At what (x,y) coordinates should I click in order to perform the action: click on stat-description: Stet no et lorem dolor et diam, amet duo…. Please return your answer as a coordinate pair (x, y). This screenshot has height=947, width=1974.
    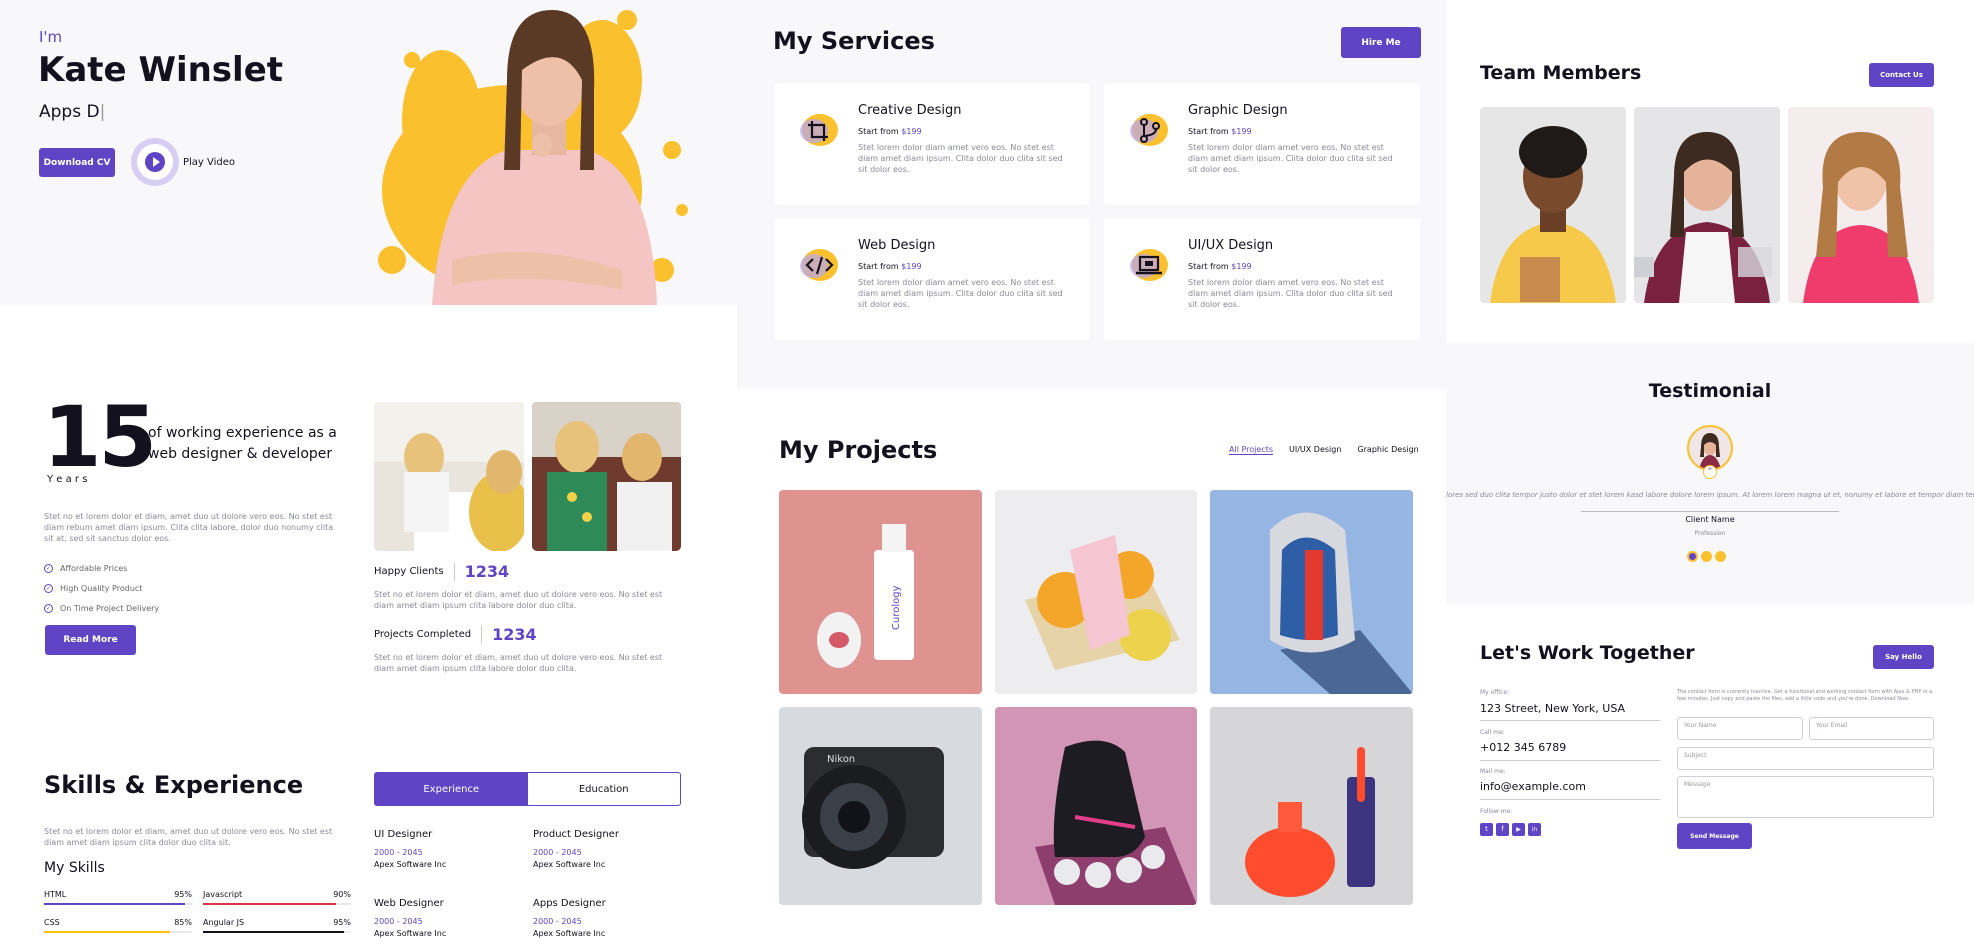
    Looking at the image, I should click on (518, 600).